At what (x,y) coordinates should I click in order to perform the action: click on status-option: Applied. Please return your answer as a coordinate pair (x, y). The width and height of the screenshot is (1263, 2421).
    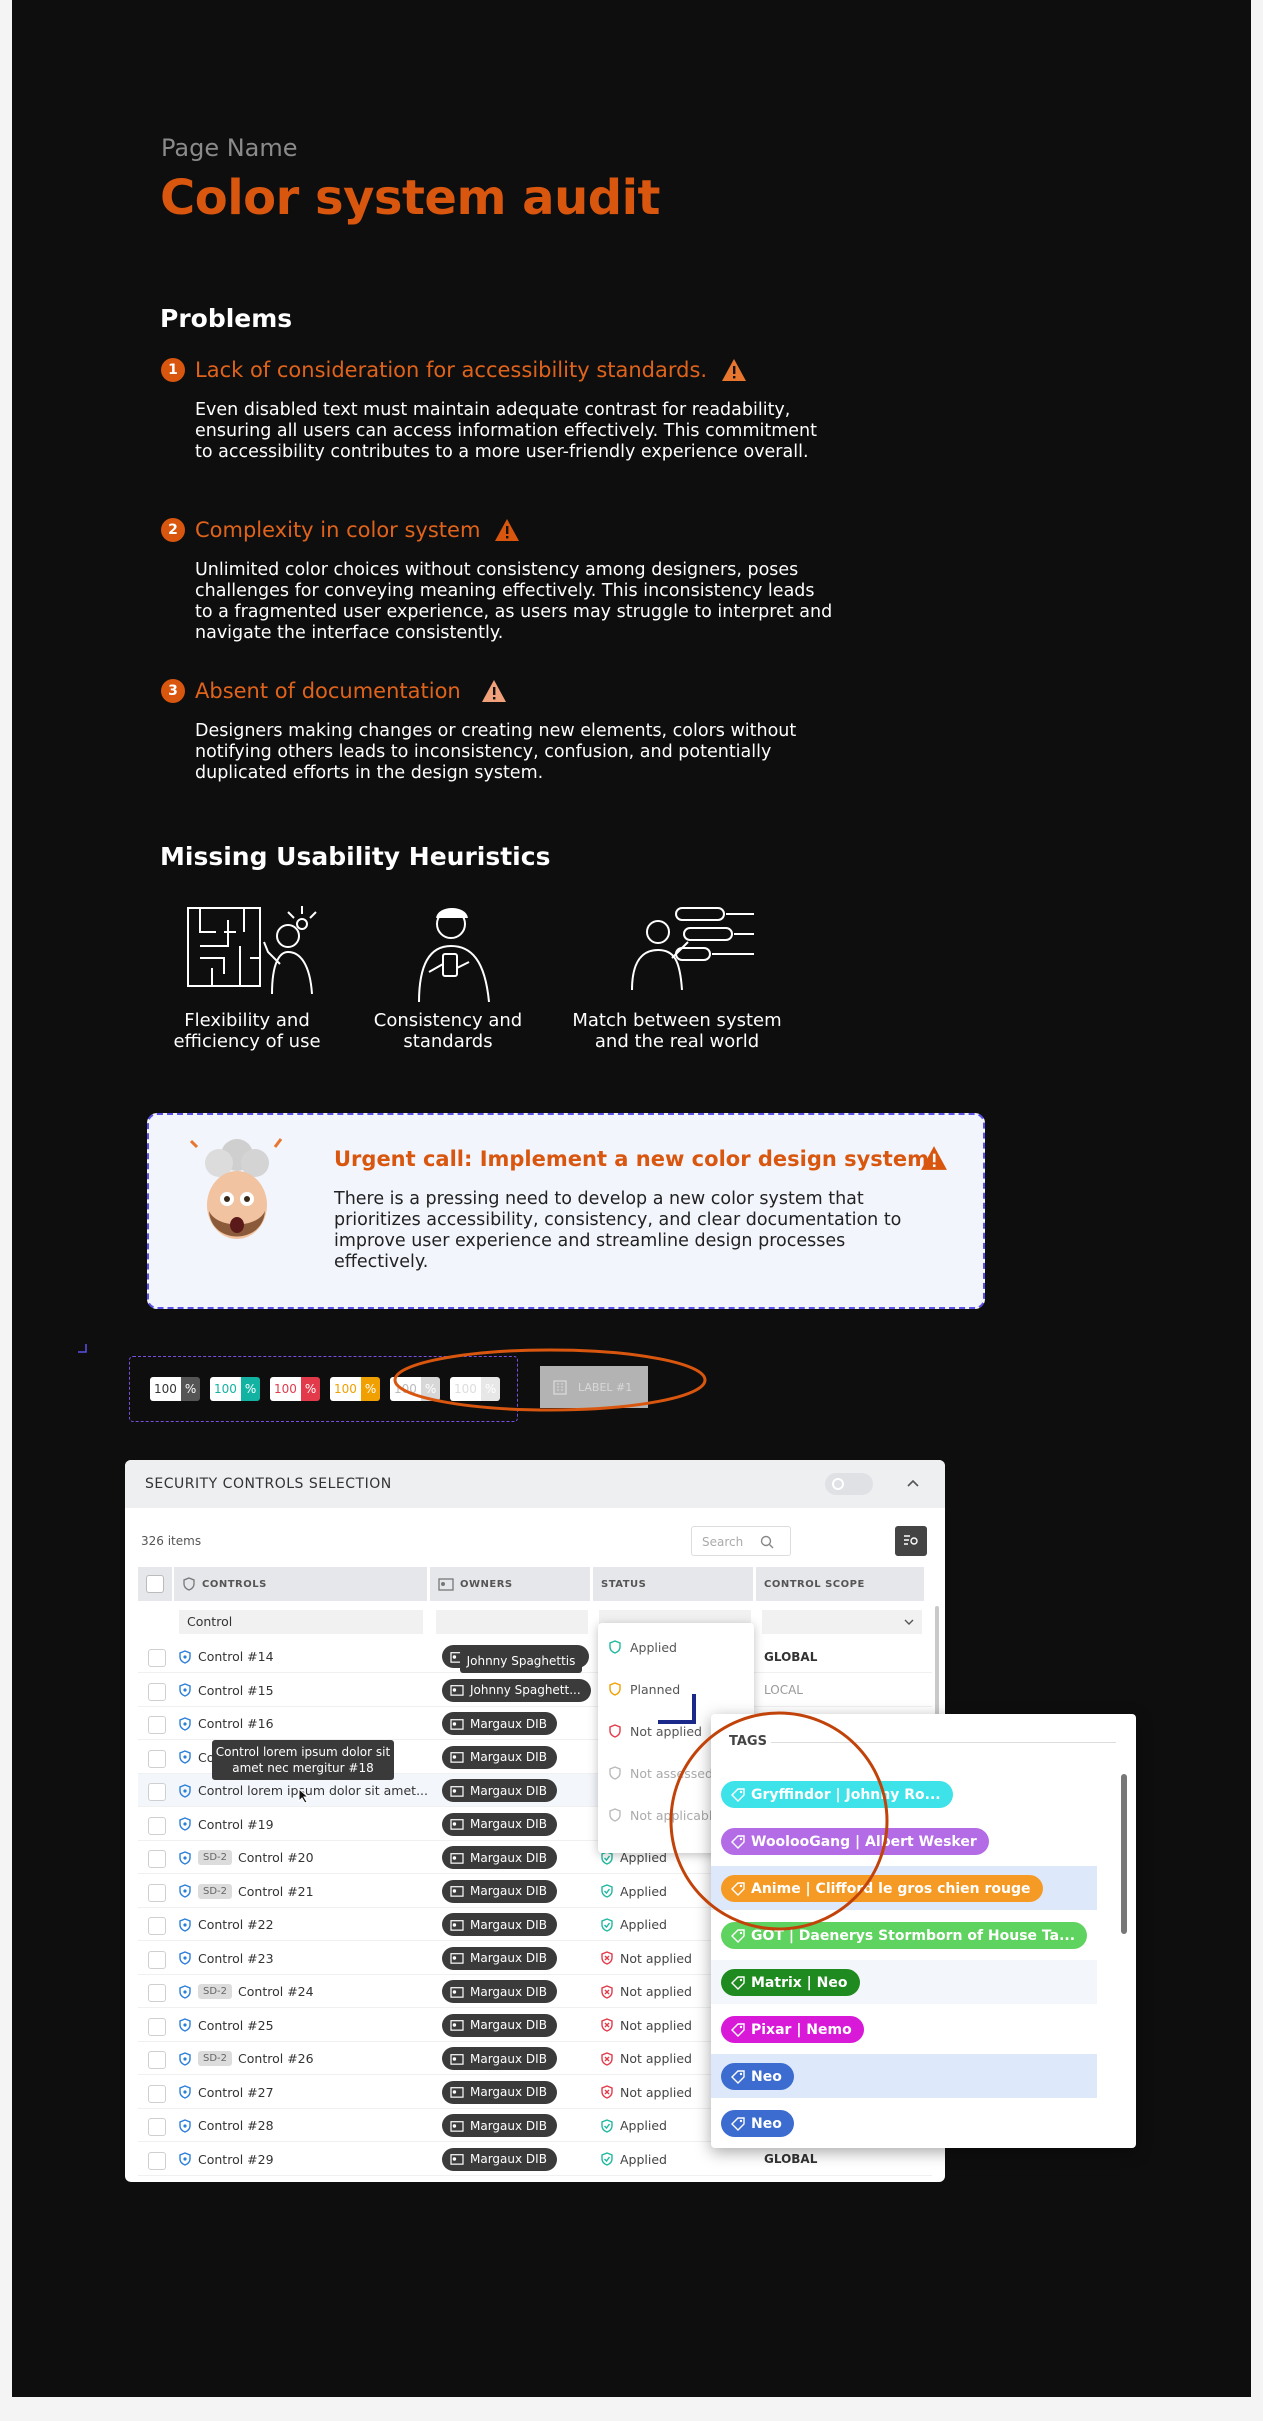
    Looking at the image, I should click on (642, 1647).